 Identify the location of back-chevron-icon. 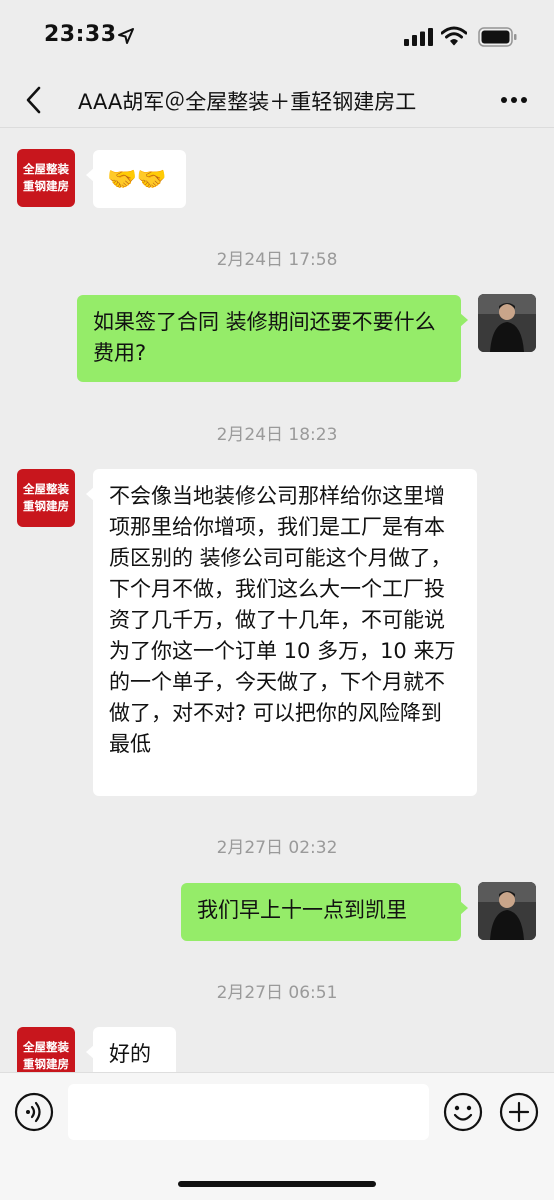
(33, 100).